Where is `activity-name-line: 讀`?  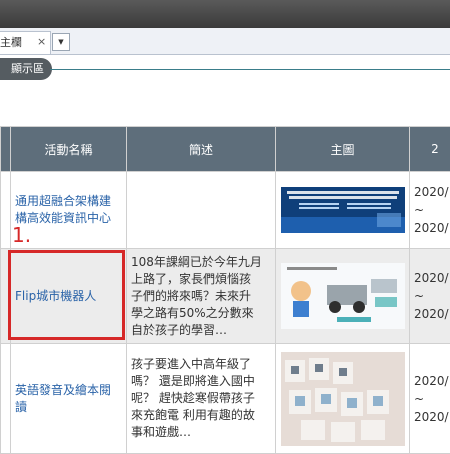
activity-name-line: 讀 is located at coordinates (68, 407).